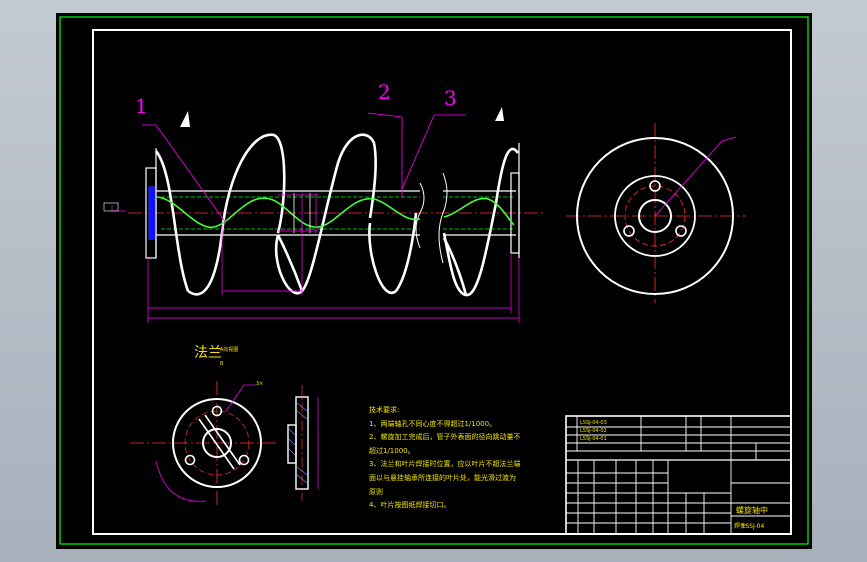  Describe the element at coordinates (752, 510) in the screenshot. I see `tb-part-name: 螺旋轴中` at that location.